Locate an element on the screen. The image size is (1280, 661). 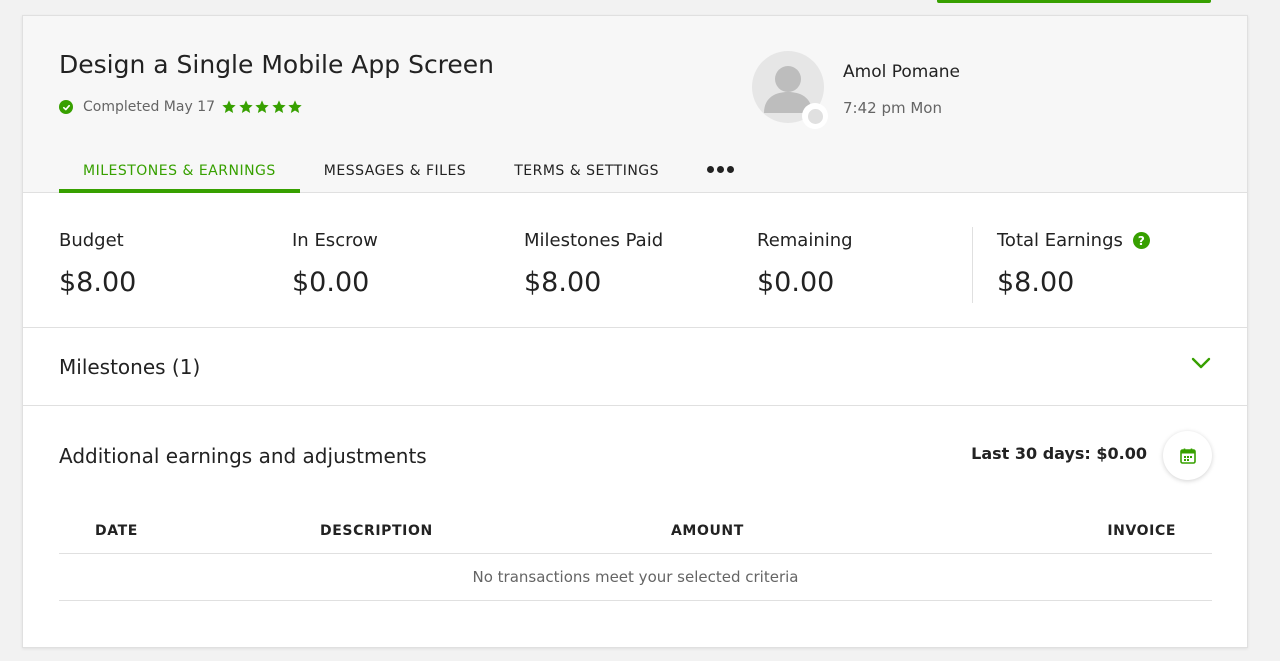
summary-divider is located at coordinates (972, 265).